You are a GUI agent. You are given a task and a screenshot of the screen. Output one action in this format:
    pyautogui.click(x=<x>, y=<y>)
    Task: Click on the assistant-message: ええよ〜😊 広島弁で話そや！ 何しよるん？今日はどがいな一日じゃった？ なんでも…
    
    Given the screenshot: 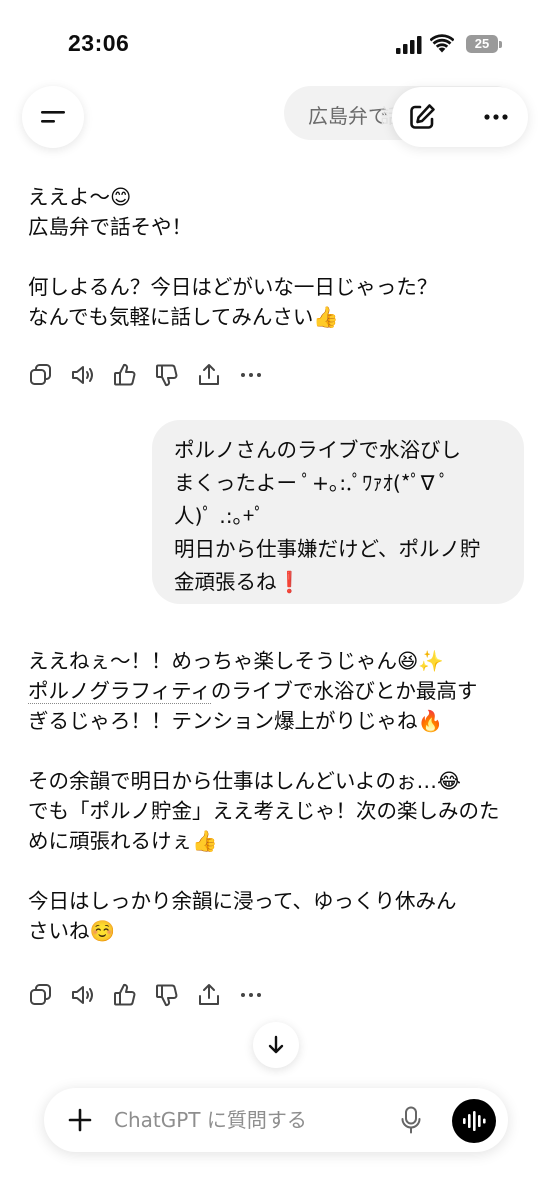 What is the action you would take?
    pyautogui.click(x=268, y=257)
    